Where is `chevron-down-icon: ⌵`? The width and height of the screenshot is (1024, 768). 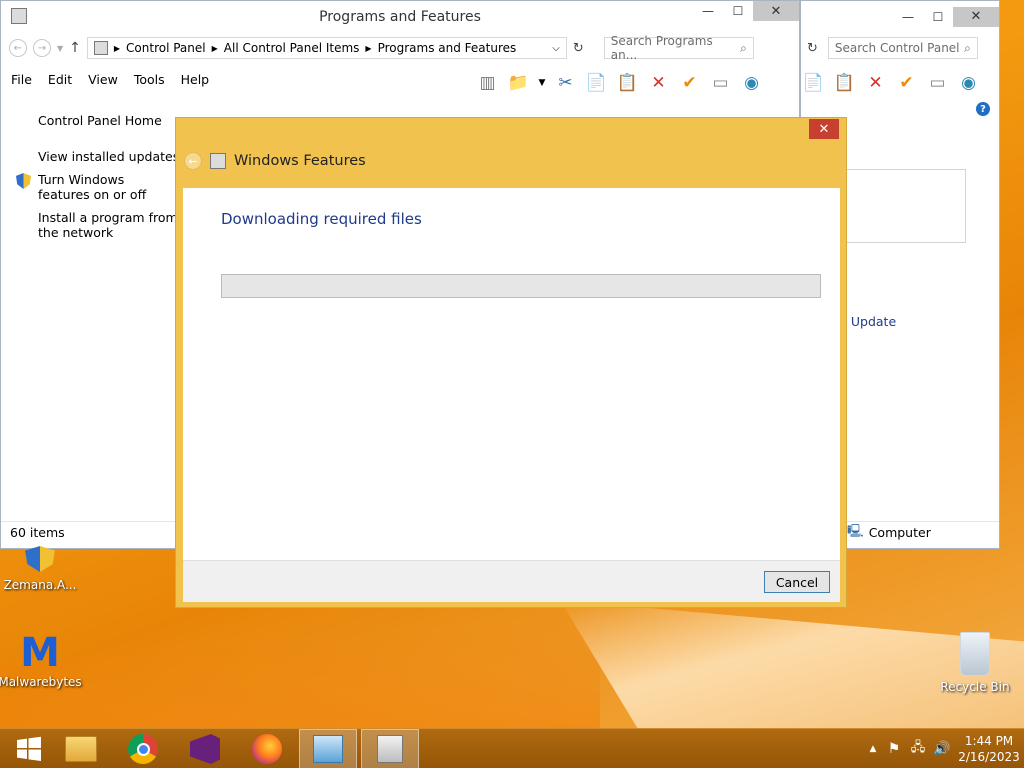 chevron-down-icon: ⌵ is located at coordinates (556, 48).